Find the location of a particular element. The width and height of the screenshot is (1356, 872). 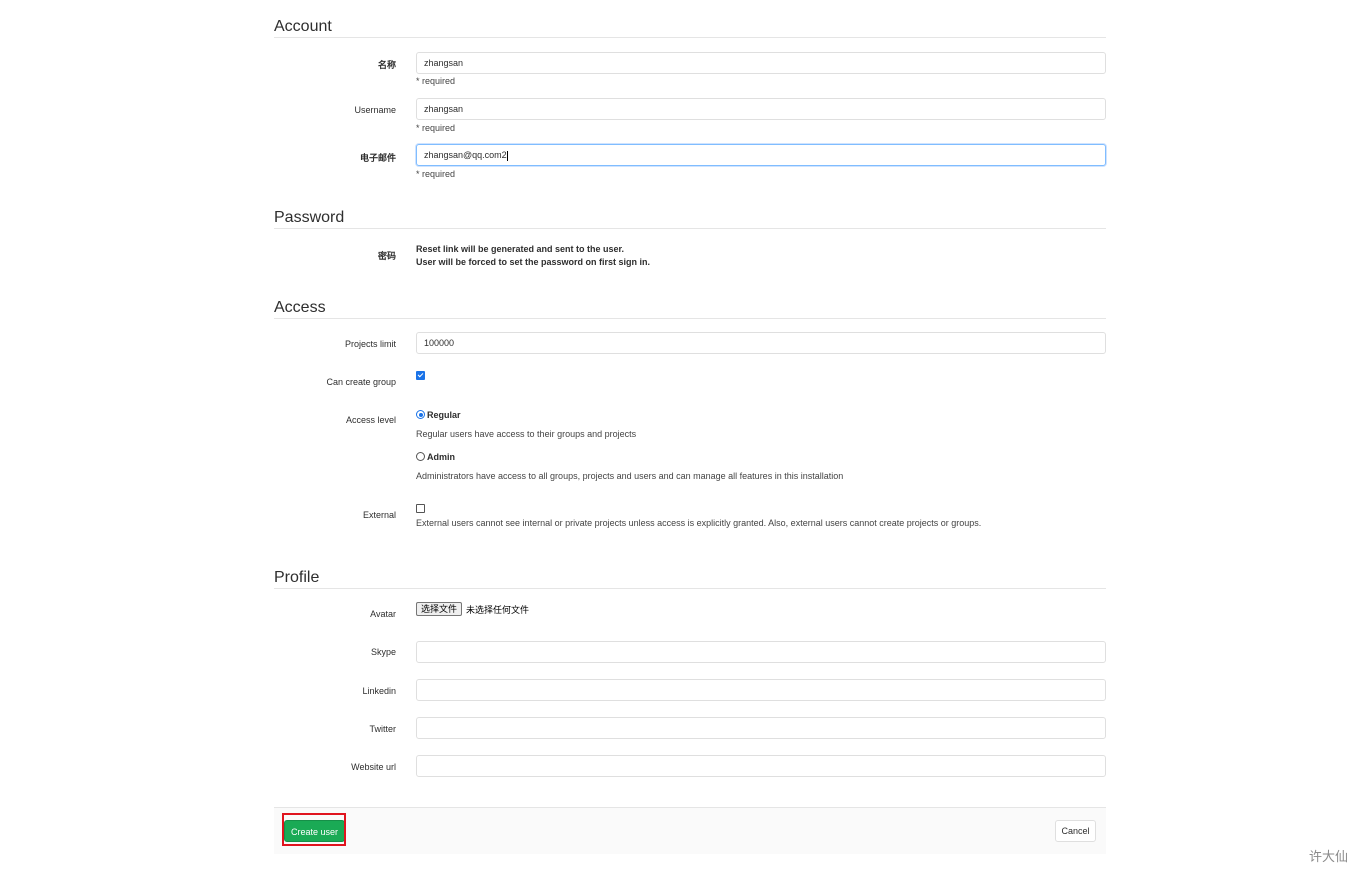

watermark: 许大仙 is located at coordinates (1328, 857).